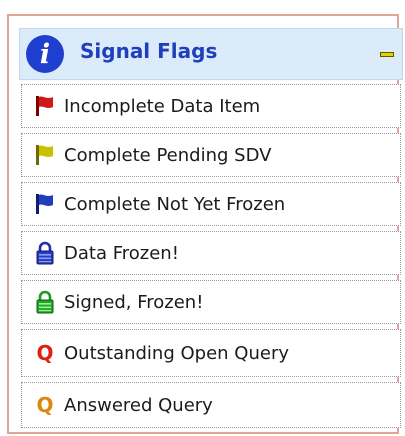 The image size is (405, 436). Describe the element at coordinates (134, 302) in the screenshot. I see `item-label: Signed, Frozen!` at that location.